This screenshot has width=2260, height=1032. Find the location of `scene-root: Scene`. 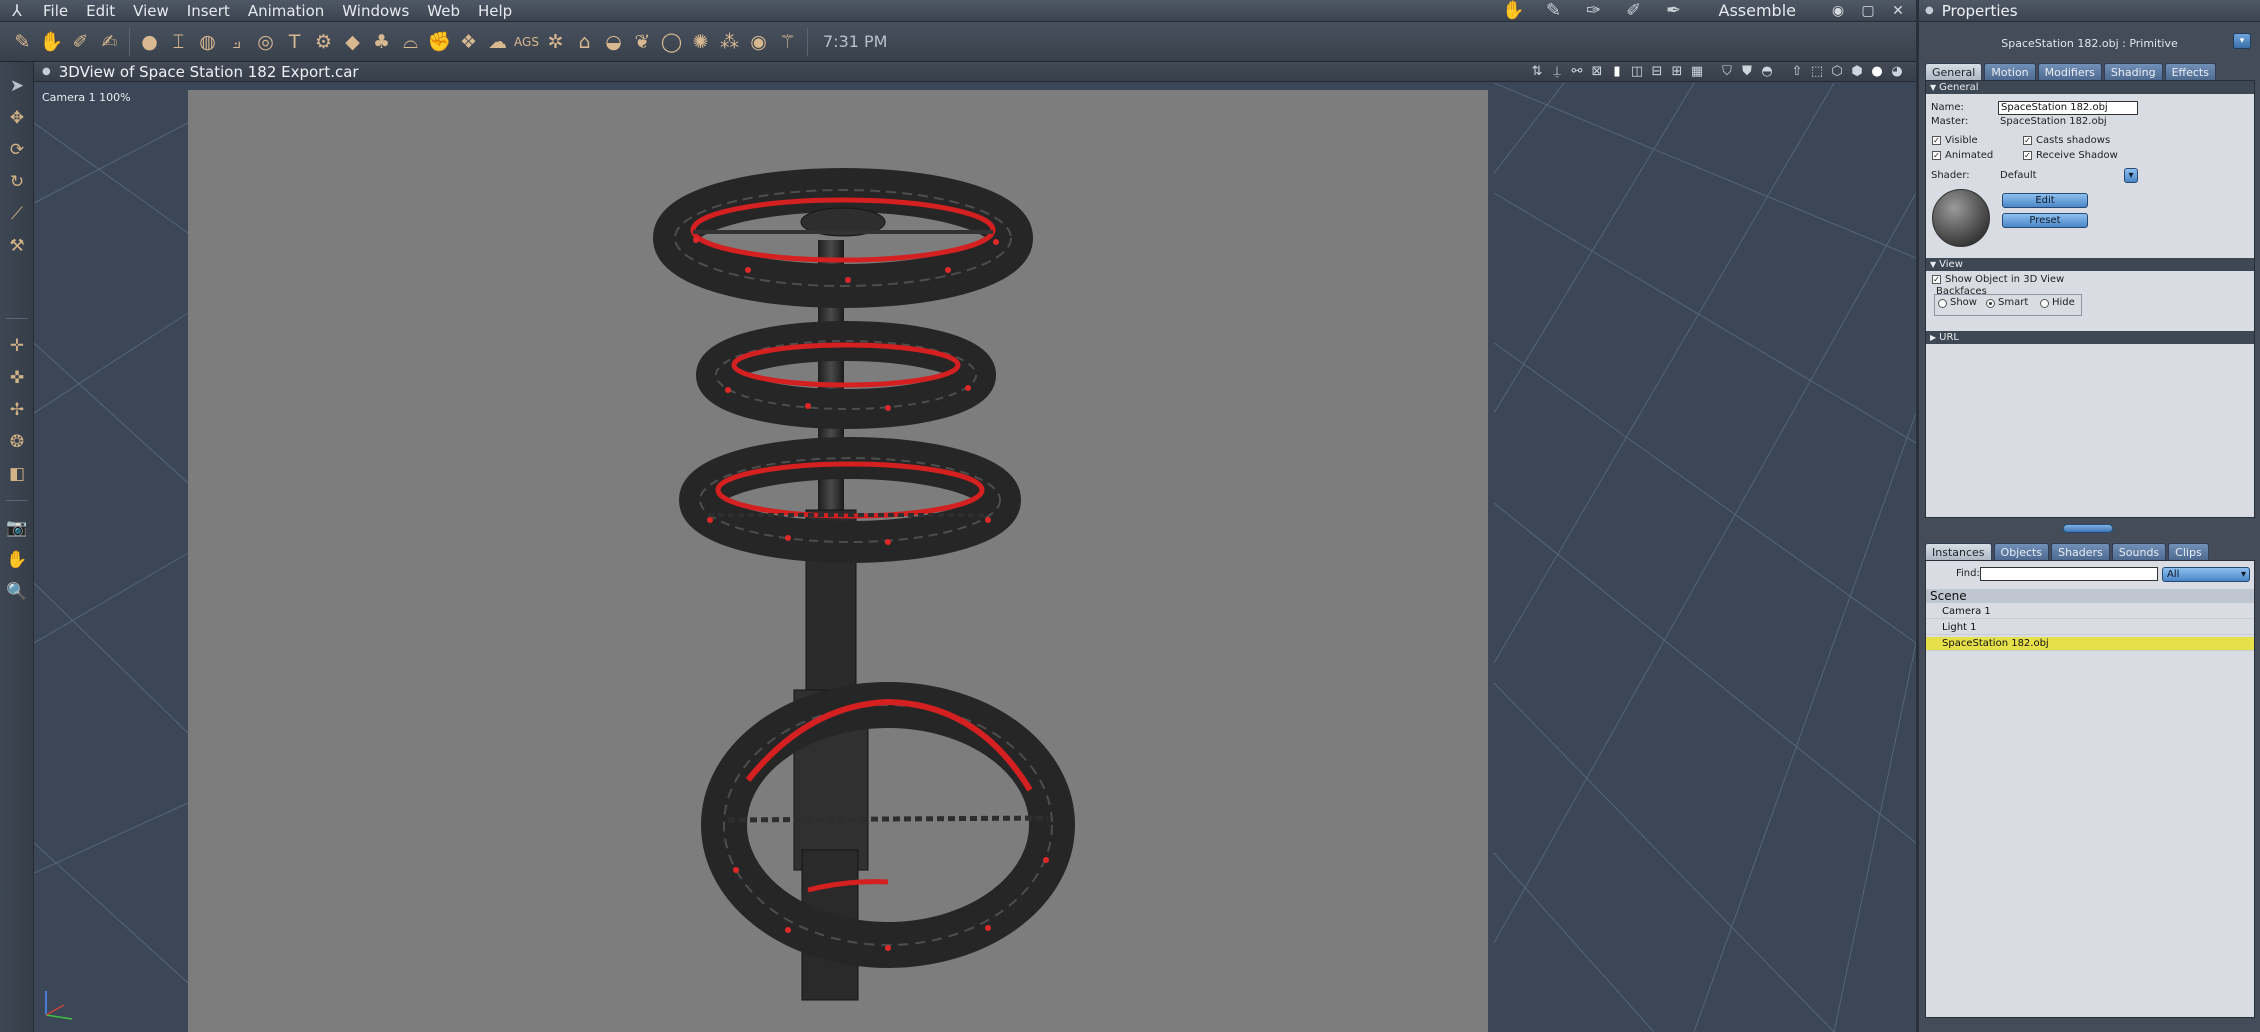

scene-root: Scene is located at coordinates (2090, 596).